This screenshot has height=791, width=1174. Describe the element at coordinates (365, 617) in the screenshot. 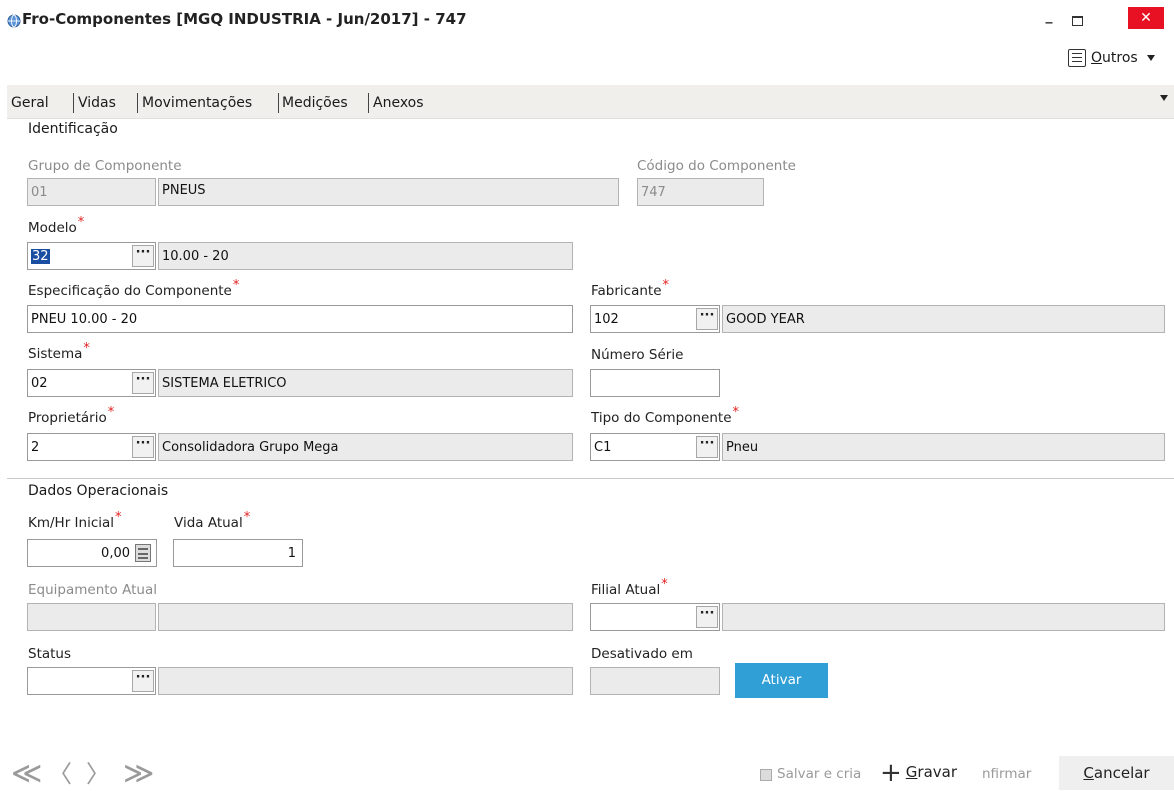

I see `equipamento-desc-field` at that location.